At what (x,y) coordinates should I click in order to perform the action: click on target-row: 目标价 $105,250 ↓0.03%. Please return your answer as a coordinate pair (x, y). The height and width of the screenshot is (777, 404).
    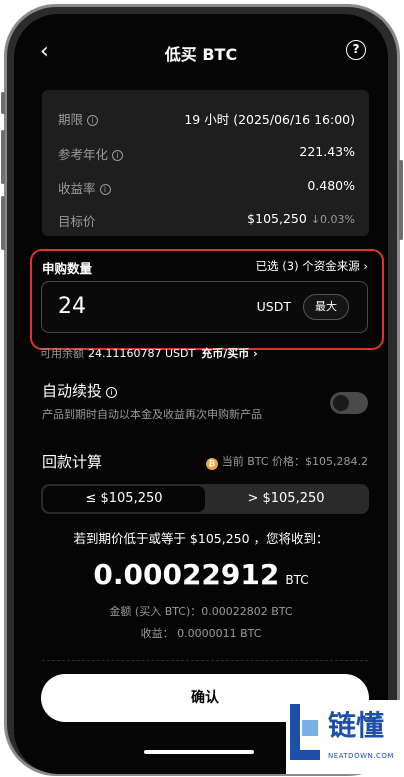
    Looking at the image, I should click on (206, 221).